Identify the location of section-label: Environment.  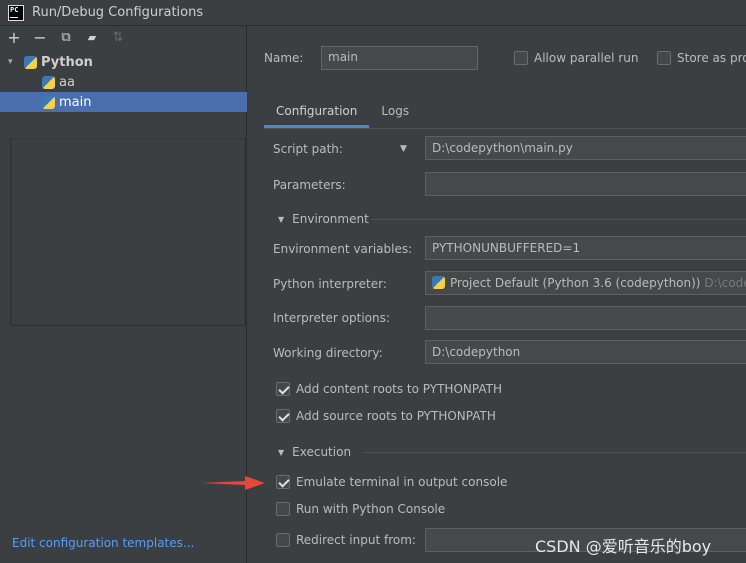
(330, 219).